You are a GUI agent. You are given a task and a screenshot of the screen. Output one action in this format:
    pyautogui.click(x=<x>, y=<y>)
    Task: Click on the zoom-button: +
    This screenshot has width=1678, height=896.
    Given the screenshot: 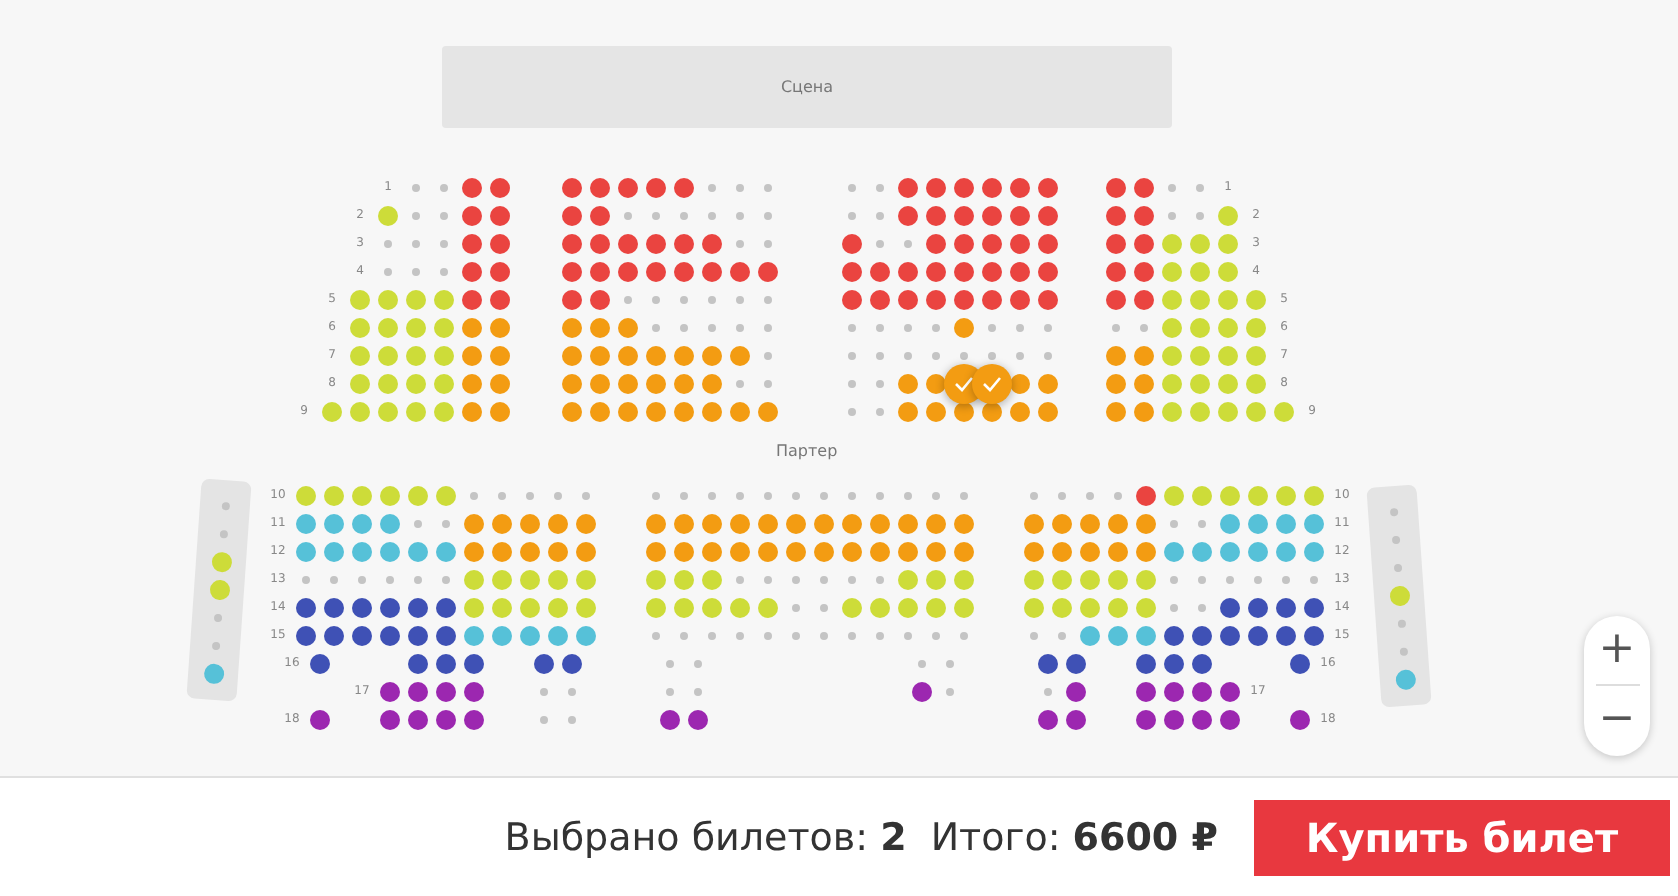 What is the action you would take?
    pyautogui.click(x=1617, y=650)
    